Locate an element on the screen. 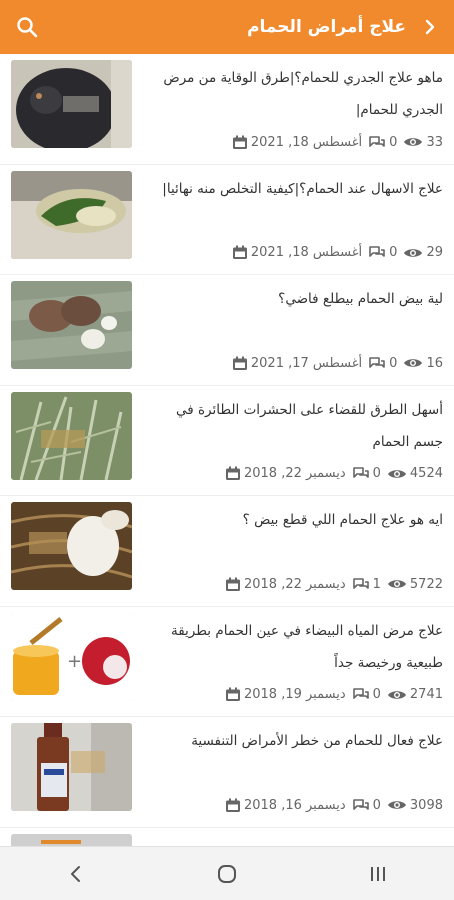 Image resolution: width=454 pixels, height=900 pixels. recents-icon is located at coordinates (378, 874).